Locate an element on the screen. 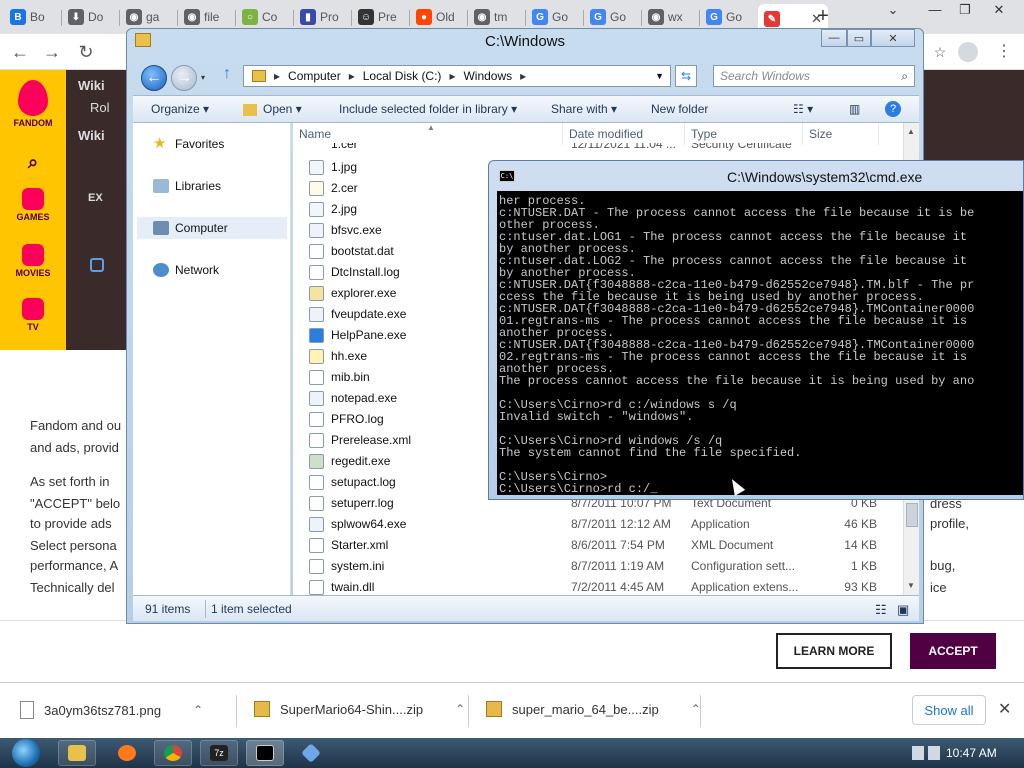  browser-tab-5: ▮ Pro is located at coordinates (322, 17).